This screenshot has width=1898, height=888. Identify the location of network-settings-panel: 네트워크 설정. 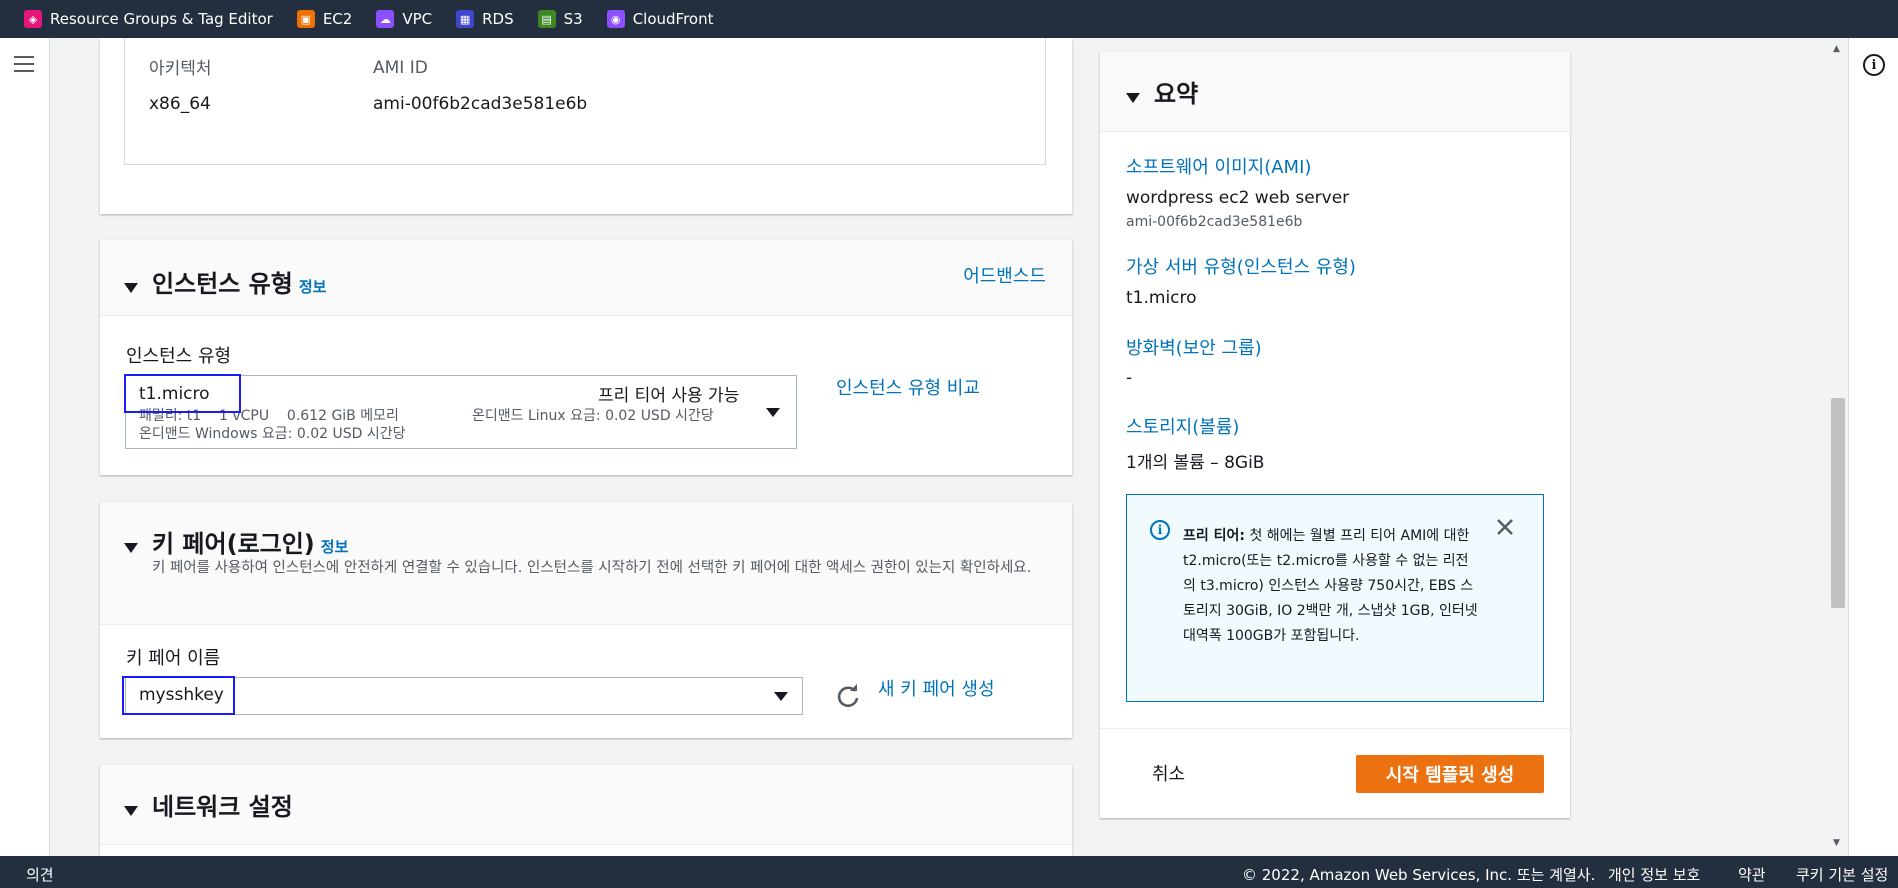
(586, 810).